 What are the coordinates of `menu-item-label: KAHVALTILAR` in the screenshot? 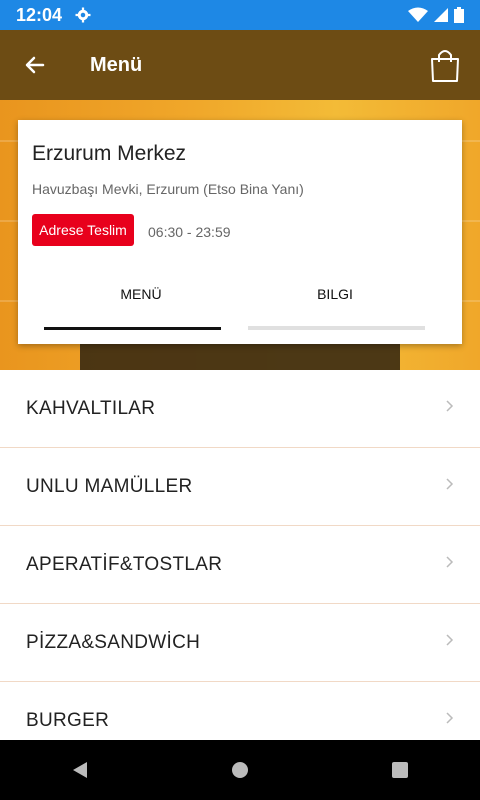 It's located at (91, 408).